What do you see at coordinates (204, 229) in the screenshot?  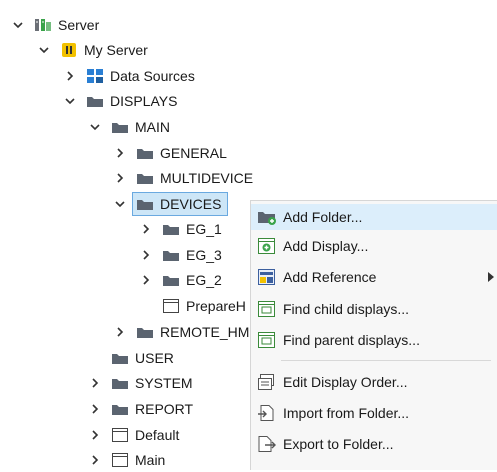 I see `tree-label: EG_1` at bounding box center [204, 229].